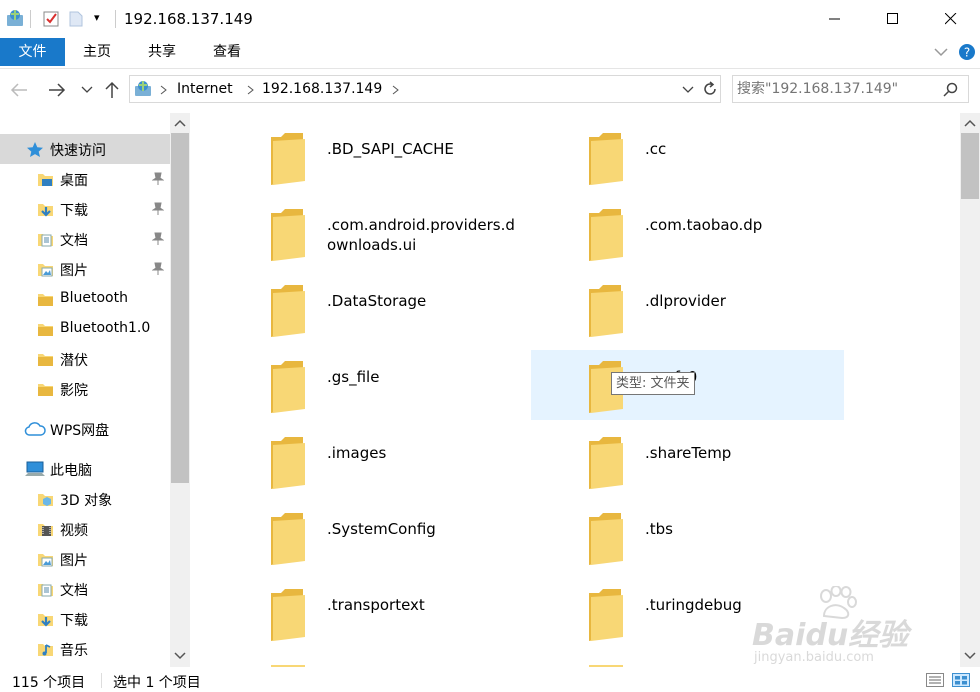  I want to click on tab-home: 主页, so click(97, 52).